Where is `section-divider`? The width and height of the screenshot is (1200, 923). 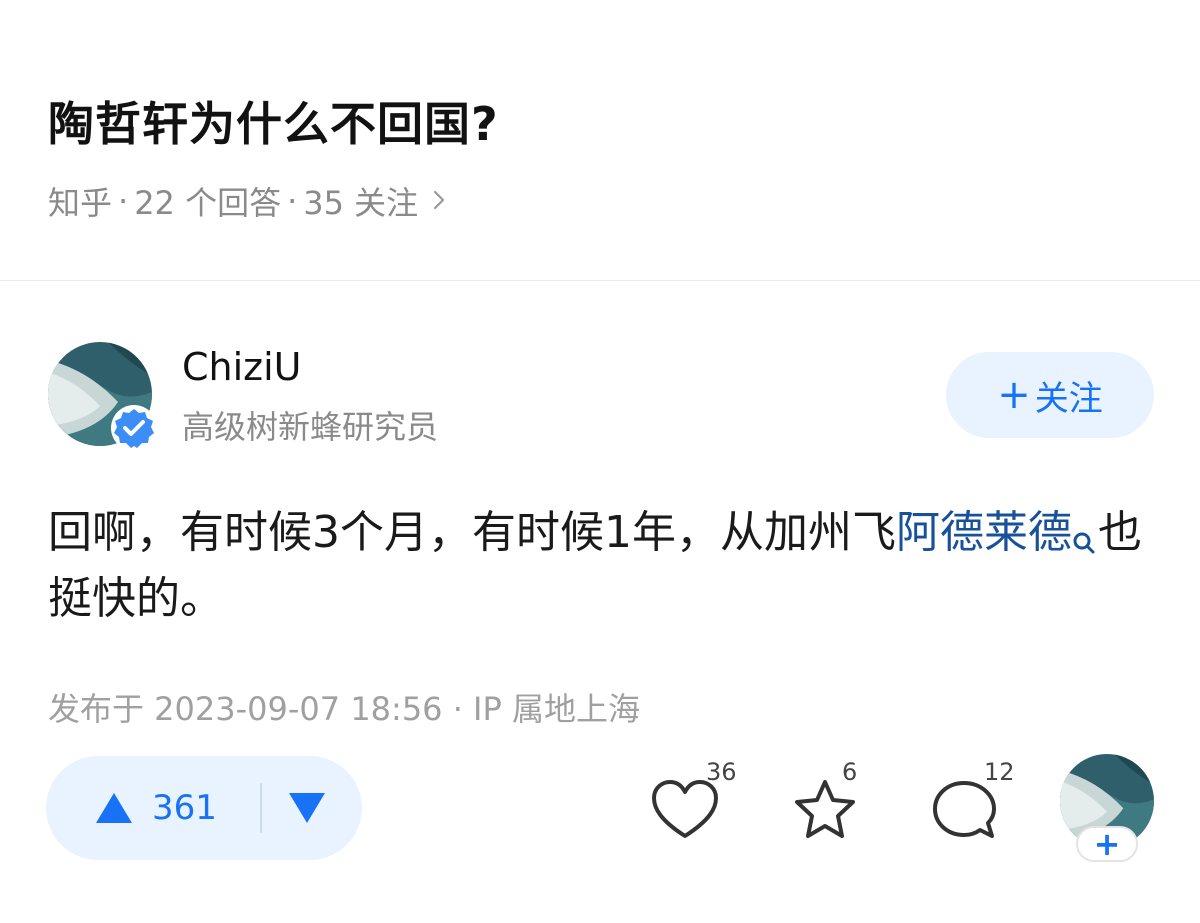
section-divider is located at coordinates (600, 280).